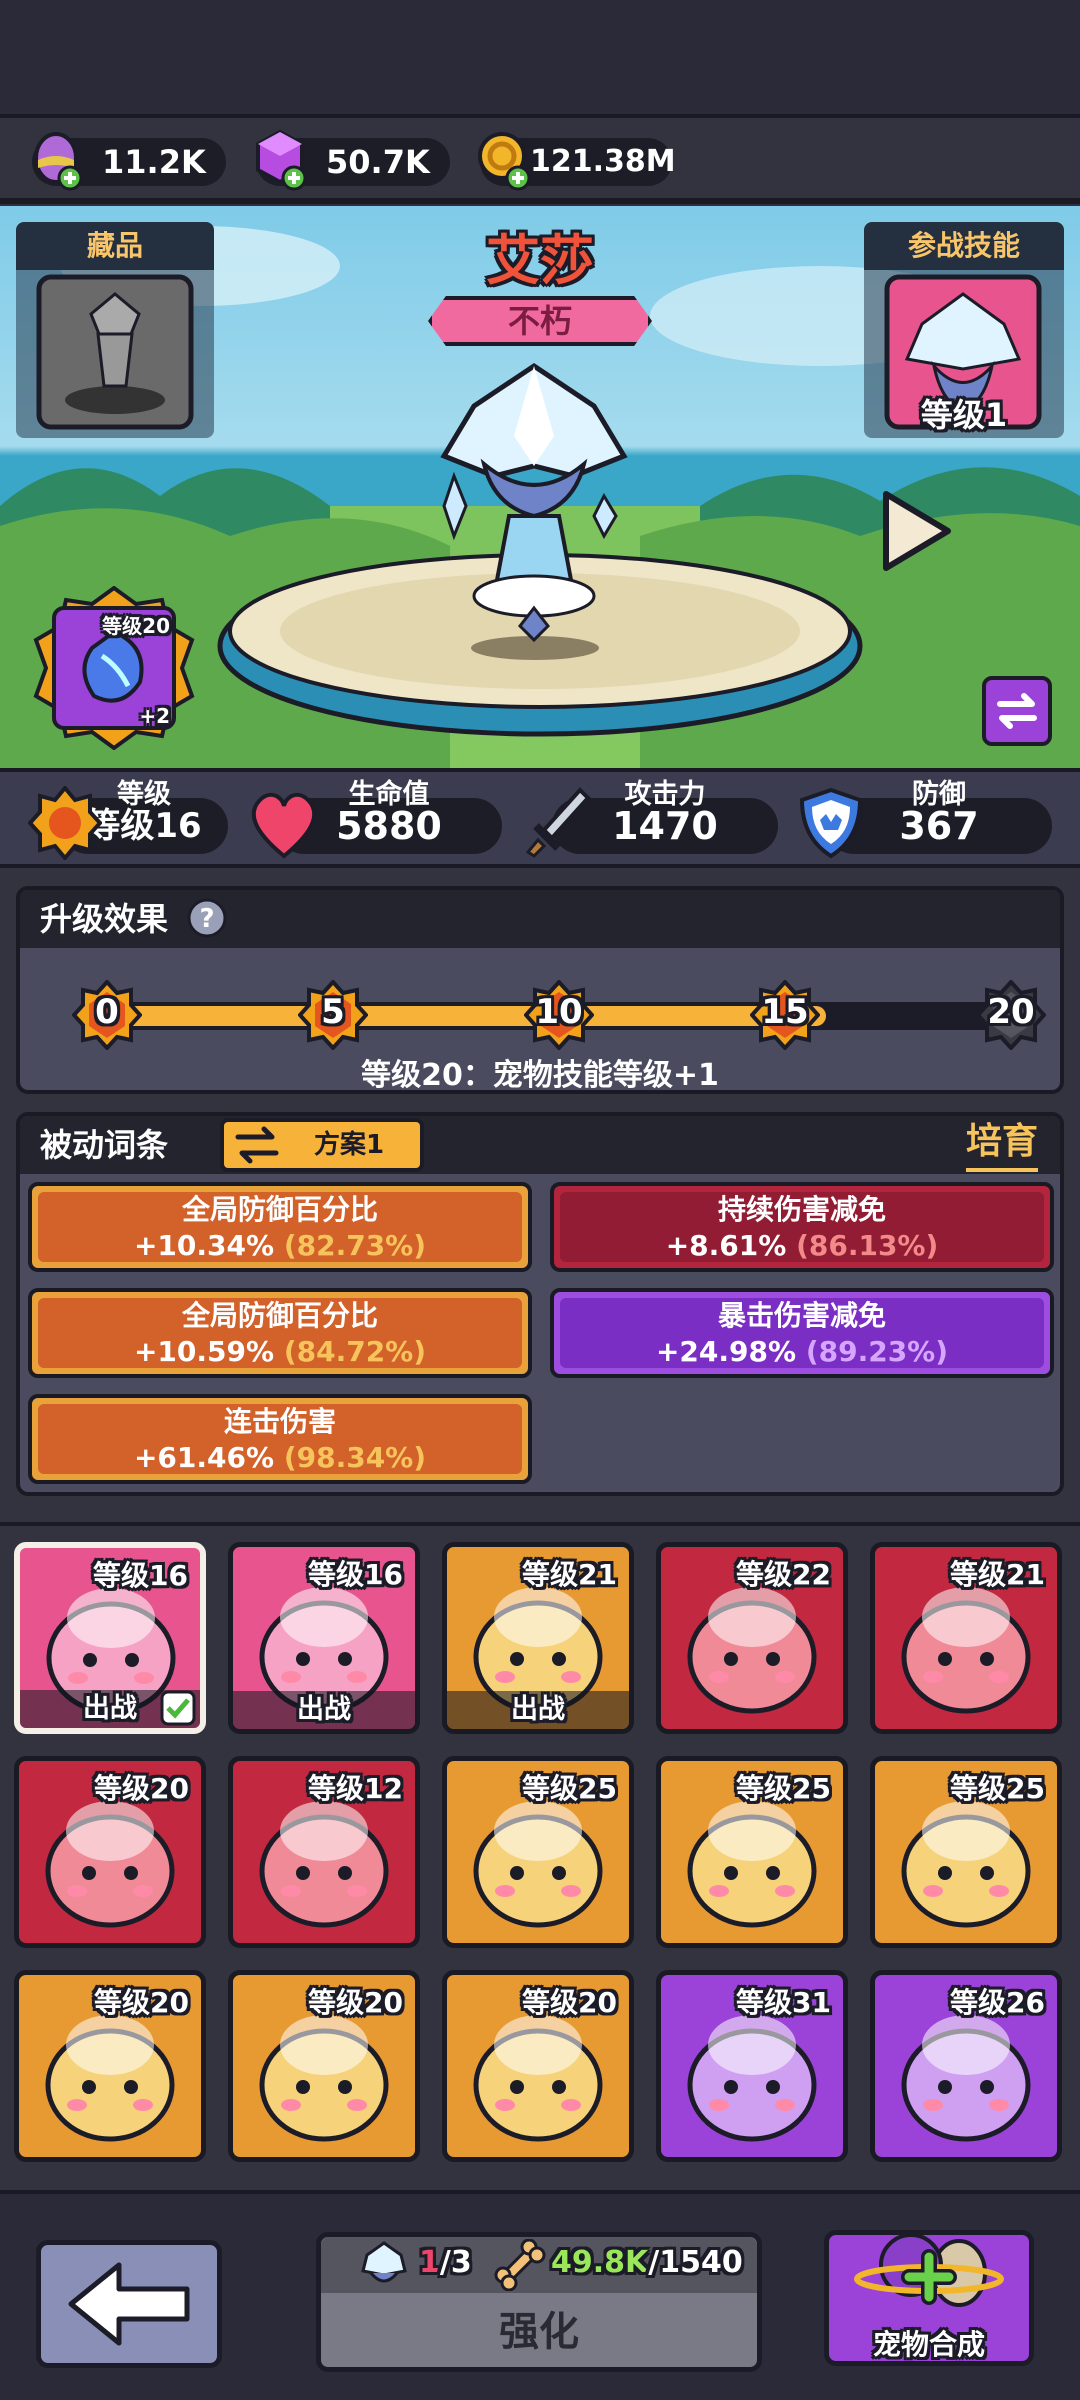  Describe the element at coordinates (966, 2066) in the screenshot. I see `pet-card: 等级26` at that location.